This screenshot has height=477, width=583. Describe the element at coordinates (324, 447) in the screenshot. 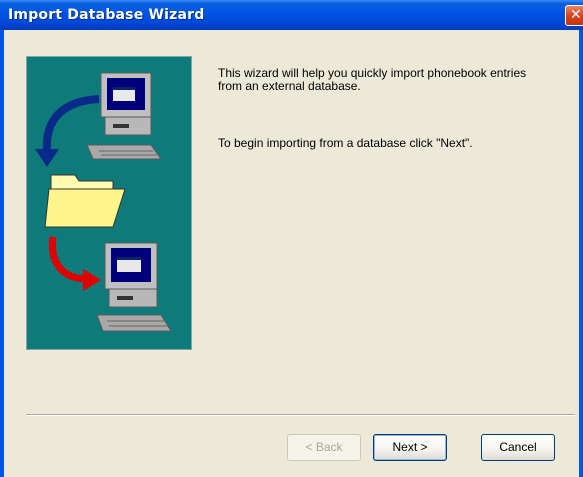

I see `back-button: < Back` at that location.